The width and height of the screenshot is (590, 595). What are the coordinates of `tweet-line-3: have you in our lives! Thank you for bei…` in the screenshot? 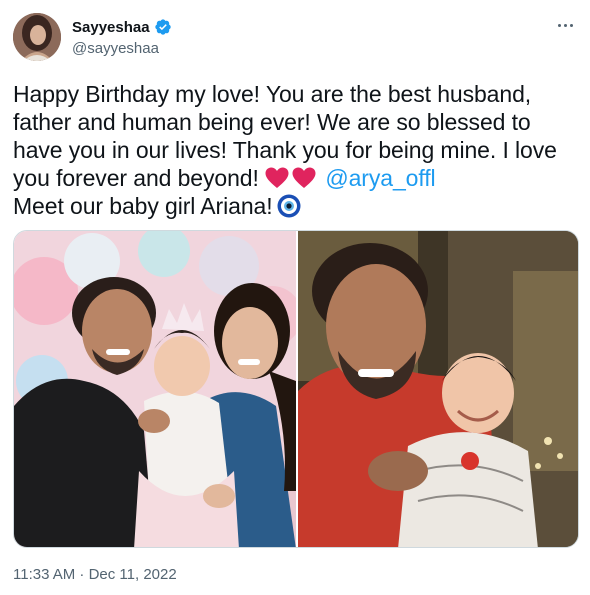 It's located at (285, 150).